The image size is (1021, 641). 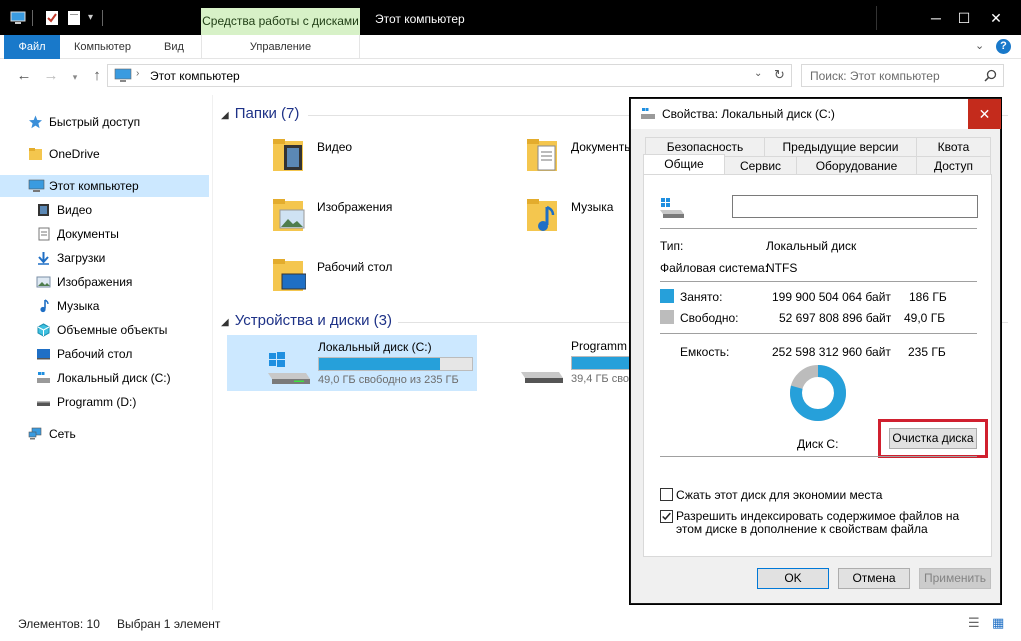 I want to click on tab-tools: Сервис, so click(x=760, y=165).